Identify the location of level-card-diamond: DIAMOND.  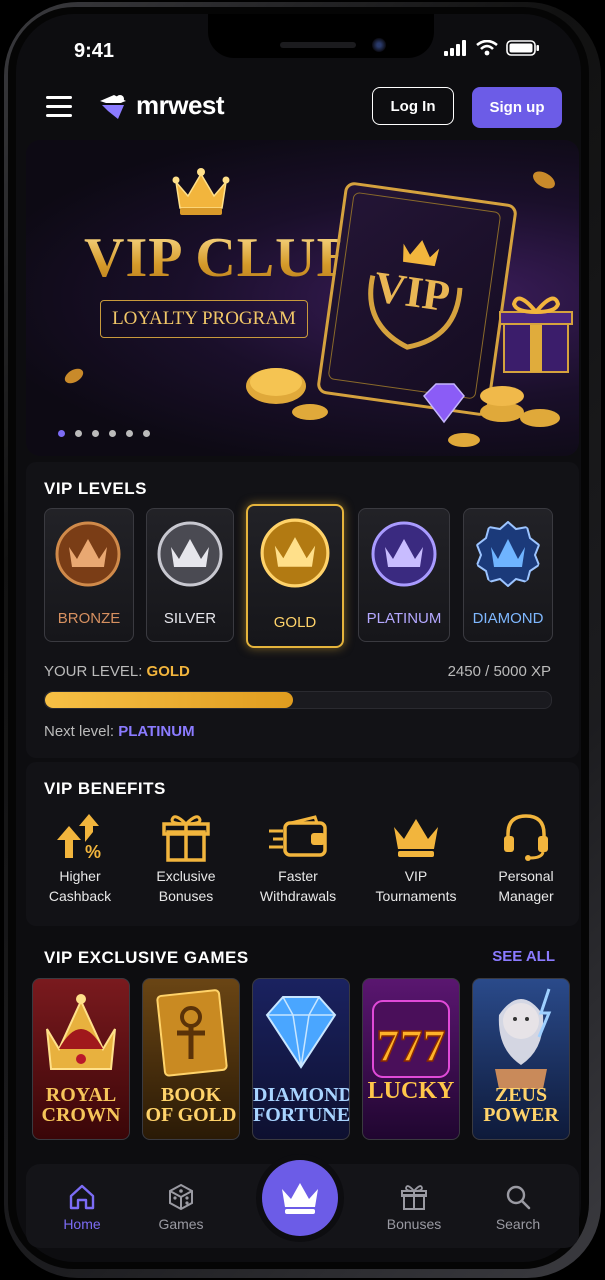
(508, 575).